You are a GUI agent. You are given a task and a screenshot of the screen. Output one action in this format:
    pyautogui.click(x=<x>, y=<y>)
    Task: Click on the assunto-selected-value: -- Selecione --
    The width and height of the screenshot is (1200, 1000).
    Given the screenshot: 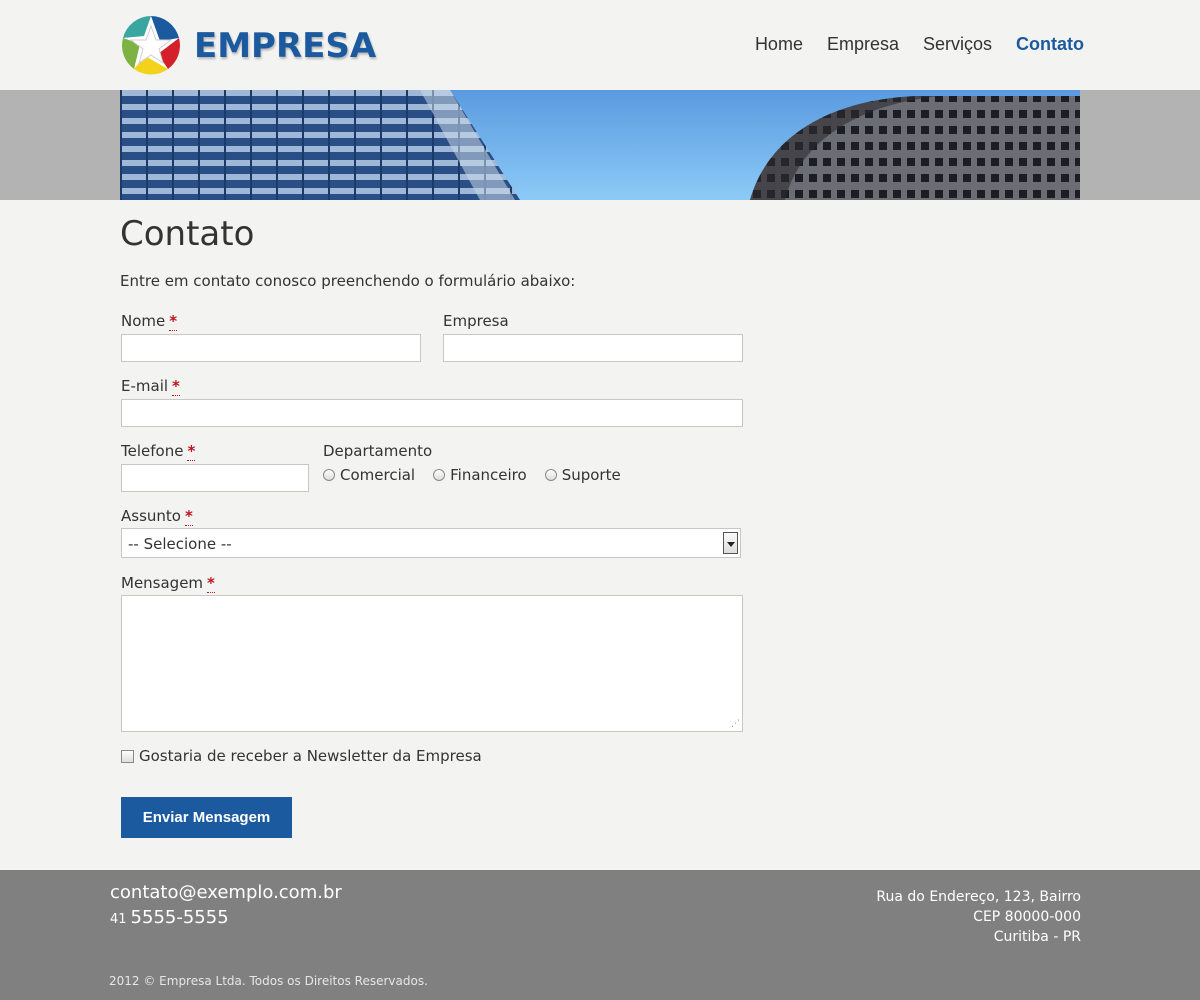 What is the action you would take?
    pyautogui.click(x=180, y=544)
    